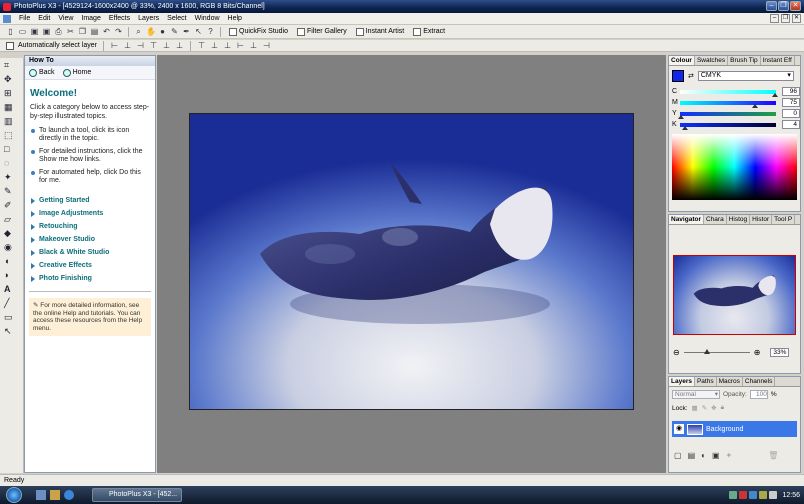  What do you see at coordinates (94, 31) in the screenshot?
I see `paste-icon: ▤` at bounding box center [94, 31].